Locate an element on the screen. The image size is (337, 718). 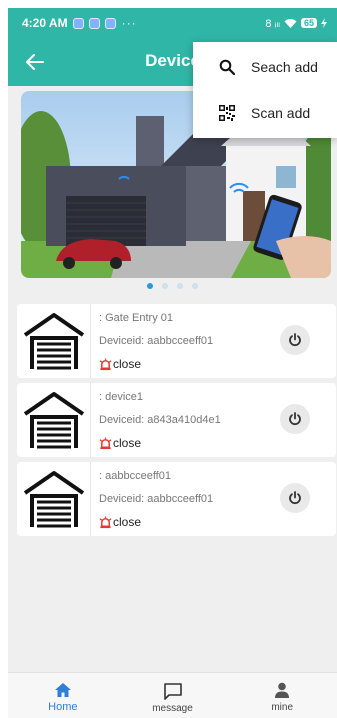
menu-item-scan-add: Scan add is located at coordinates (265, 113).